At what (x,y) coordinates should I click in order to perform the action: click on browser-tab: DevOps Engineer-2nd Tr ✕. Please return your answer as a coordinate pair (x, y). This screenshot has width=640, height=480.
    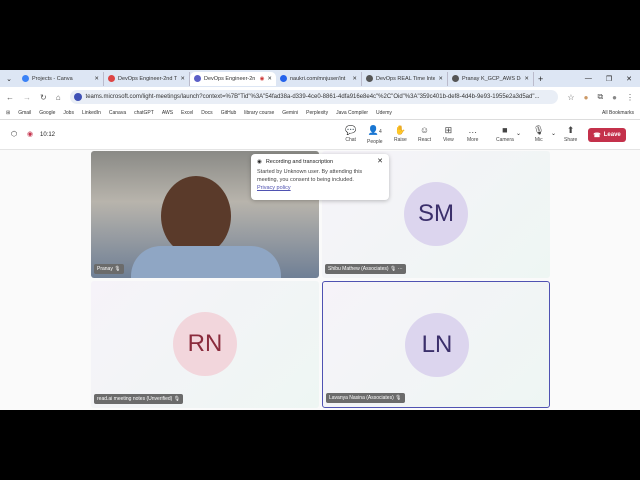
    Looking at the image, I should click on (147, 78).